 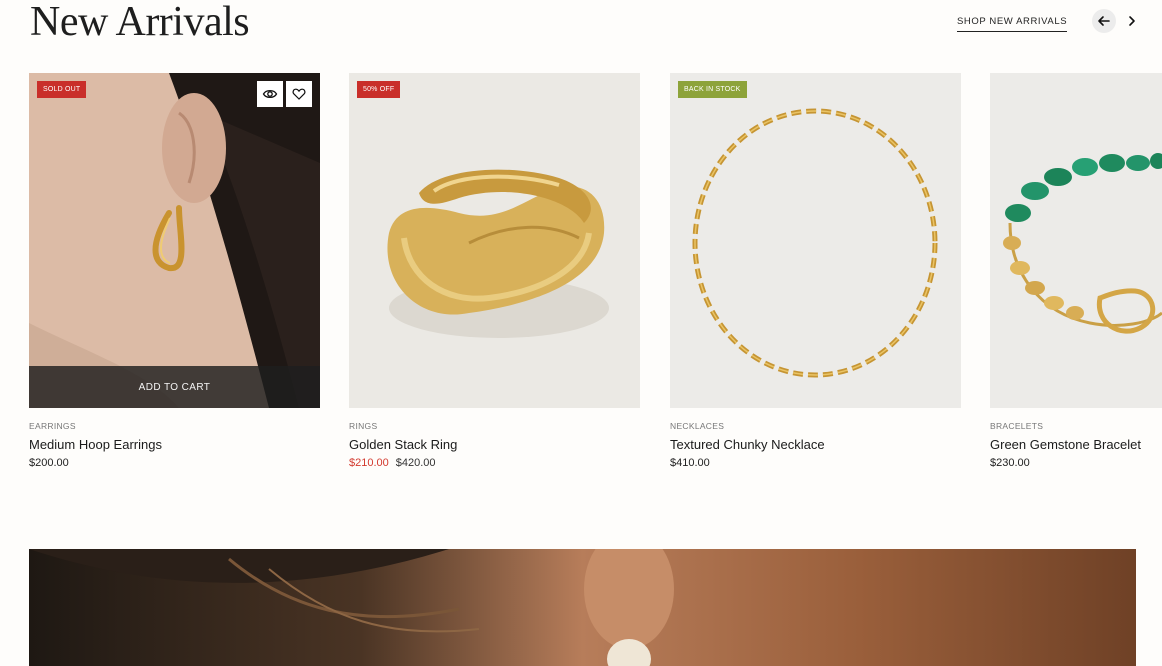 I want to click on product-name: Green Gemstone Bracelet, so click(x=1076, y=444).